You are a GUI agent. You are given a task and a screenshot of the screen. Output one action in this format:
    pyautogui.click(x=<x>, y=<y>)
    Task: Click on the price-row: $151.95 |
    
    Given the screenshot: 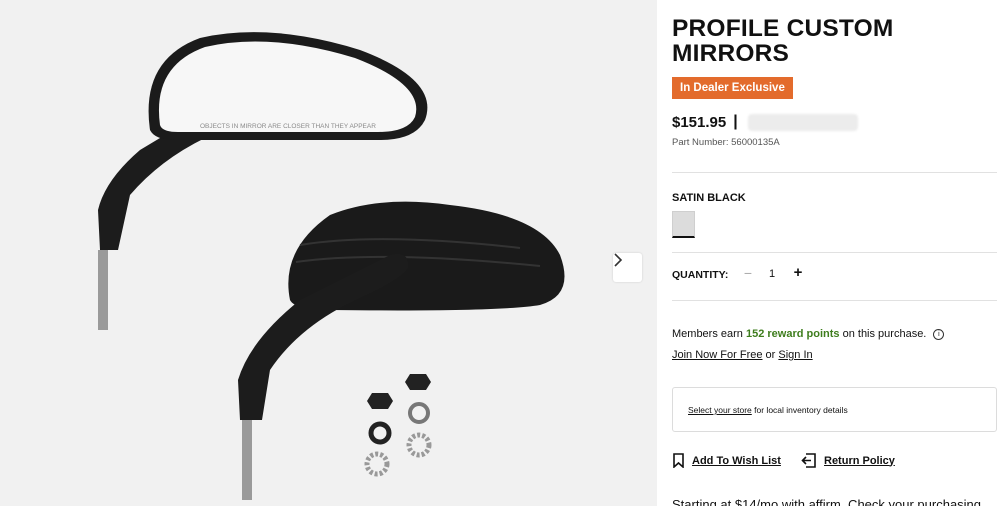 What is the action you would take?
    pyautogui.click(x=765, y=122)
    